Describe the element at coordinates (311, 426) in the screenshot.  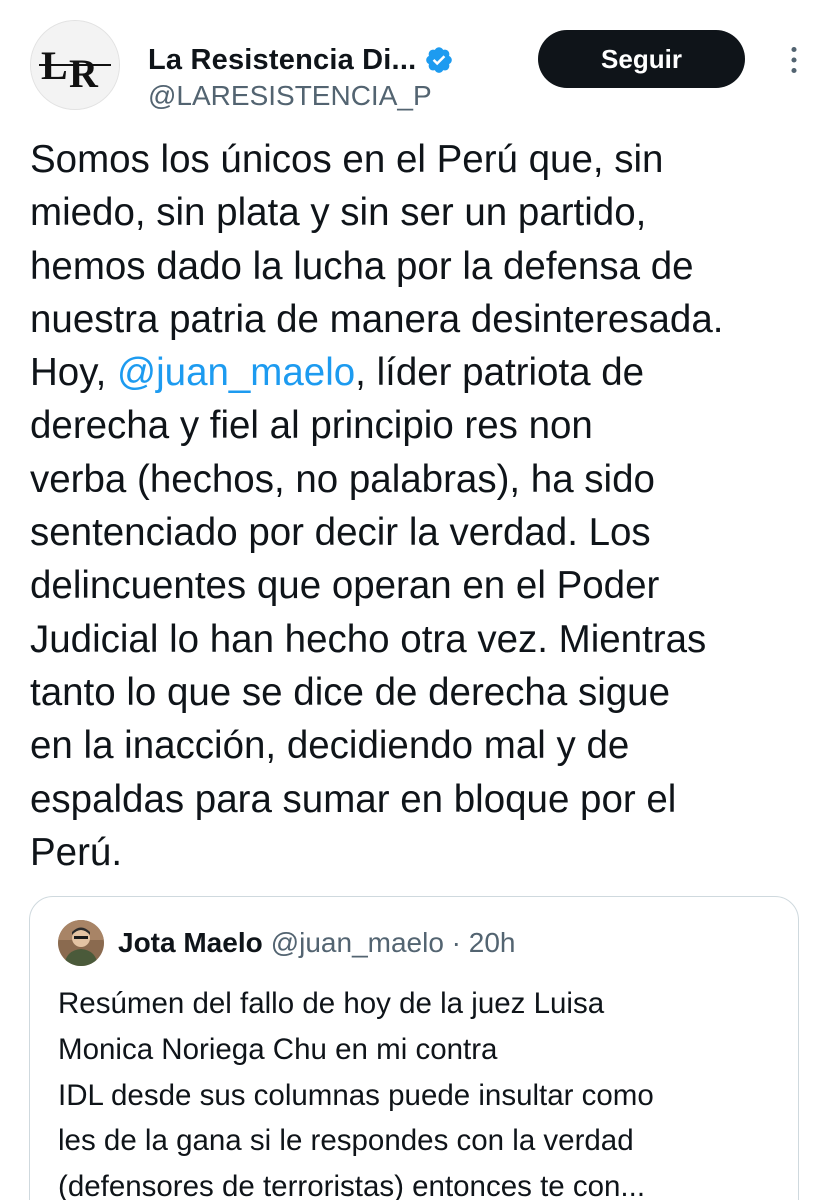
I see `tweet-line: derecha y fiel al principio res non` at that location.